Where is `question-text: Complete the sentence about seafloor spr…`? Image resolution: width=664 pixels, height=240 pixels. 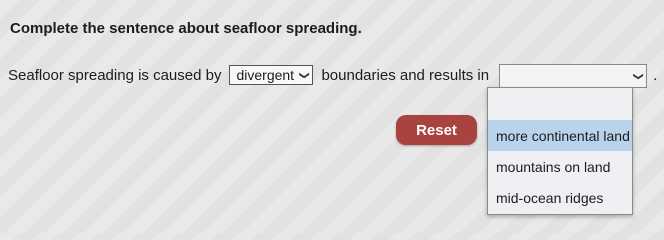
question-text: Complete the sentence about seafloor spr… is located at coordinates (186, 28).